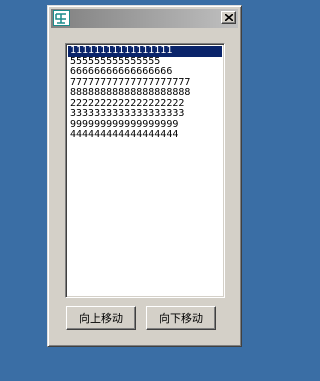 Image resolution: width=320 pixels, height=381 pixels. What do you see at coordinates (101, 318) in the screenshot?
I see `move-up-button: 向上移动` at bounding box center [101, 318].